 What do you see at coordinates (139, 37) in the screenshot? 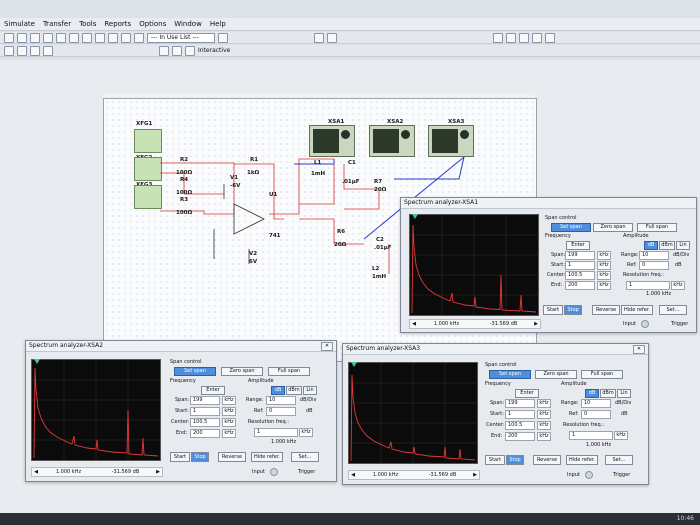
I see `postprocessor-icon` at bounding box center [139, 37].